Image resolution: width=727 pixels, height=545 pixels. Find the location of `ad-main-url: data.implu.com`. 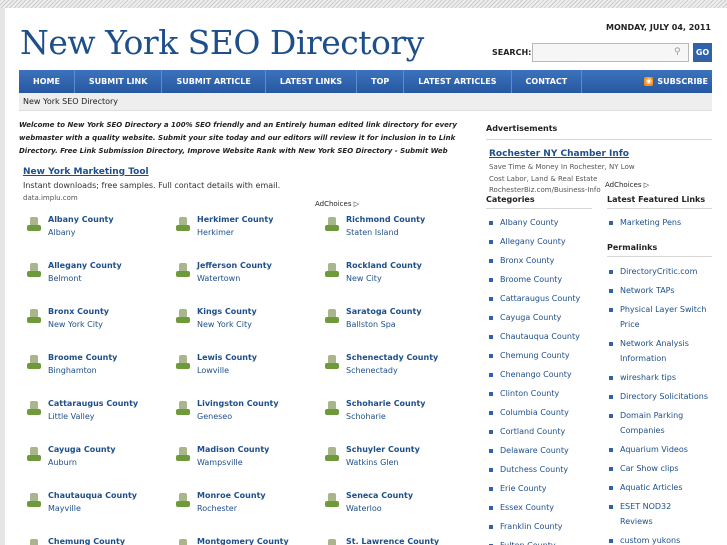

ad-main-url: data.implu.com is located at coordinates (50, 198).